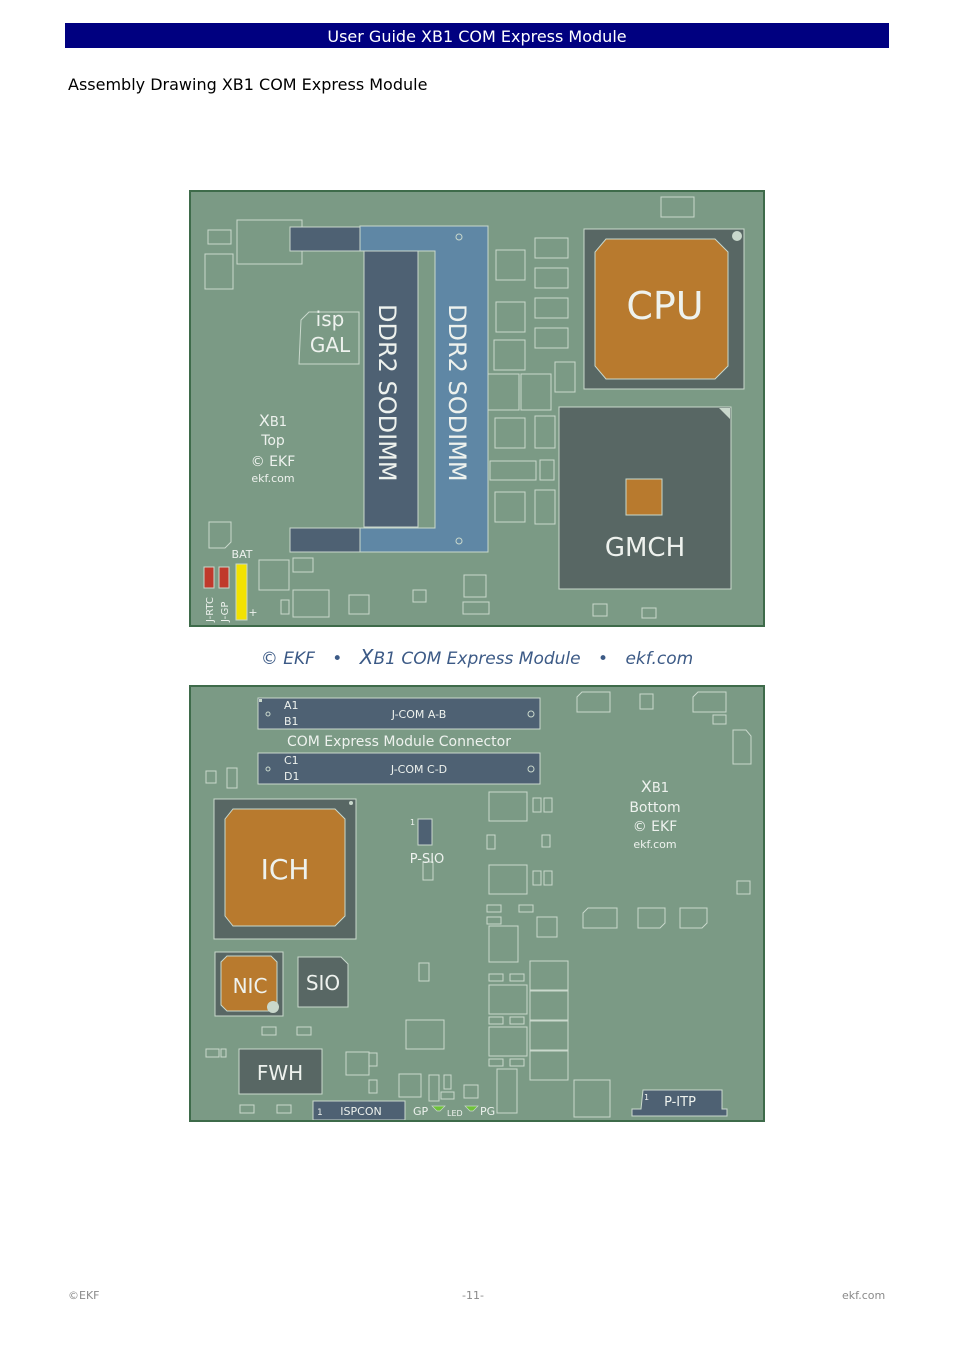 Image resolution: width=954 pixels, height=1350 pixels. Describe the element at coordinates (248, 84) in the screenshot. I see `section-title: Assembly Drawing XB1 COM Express Module` at that location.